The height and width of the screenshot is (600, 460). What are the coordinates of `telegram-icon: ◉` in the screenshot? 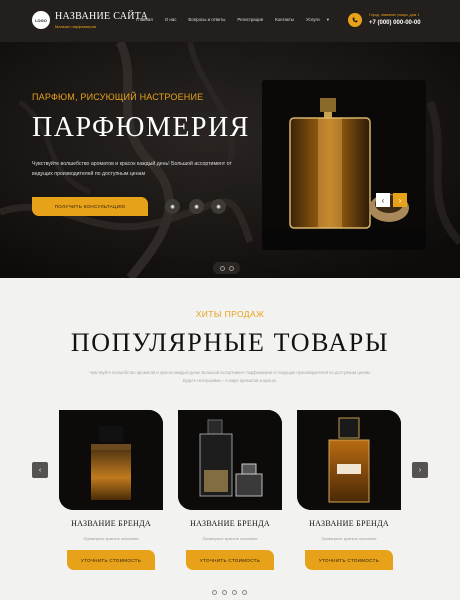 It's located at (196, 206).